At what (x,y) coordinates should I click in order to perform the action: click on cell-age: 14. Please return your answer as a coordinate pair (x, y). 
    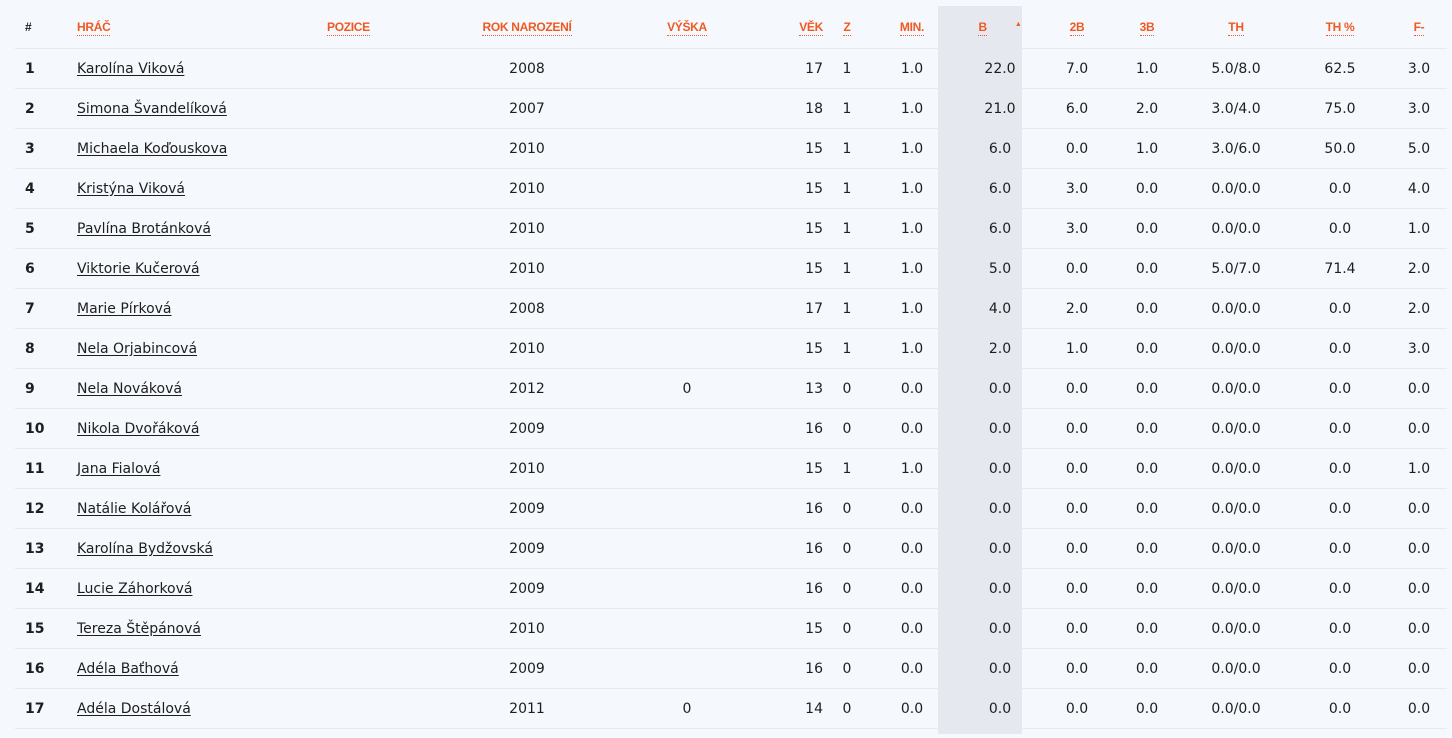
    Looking at the image, I should click on (782, 708).